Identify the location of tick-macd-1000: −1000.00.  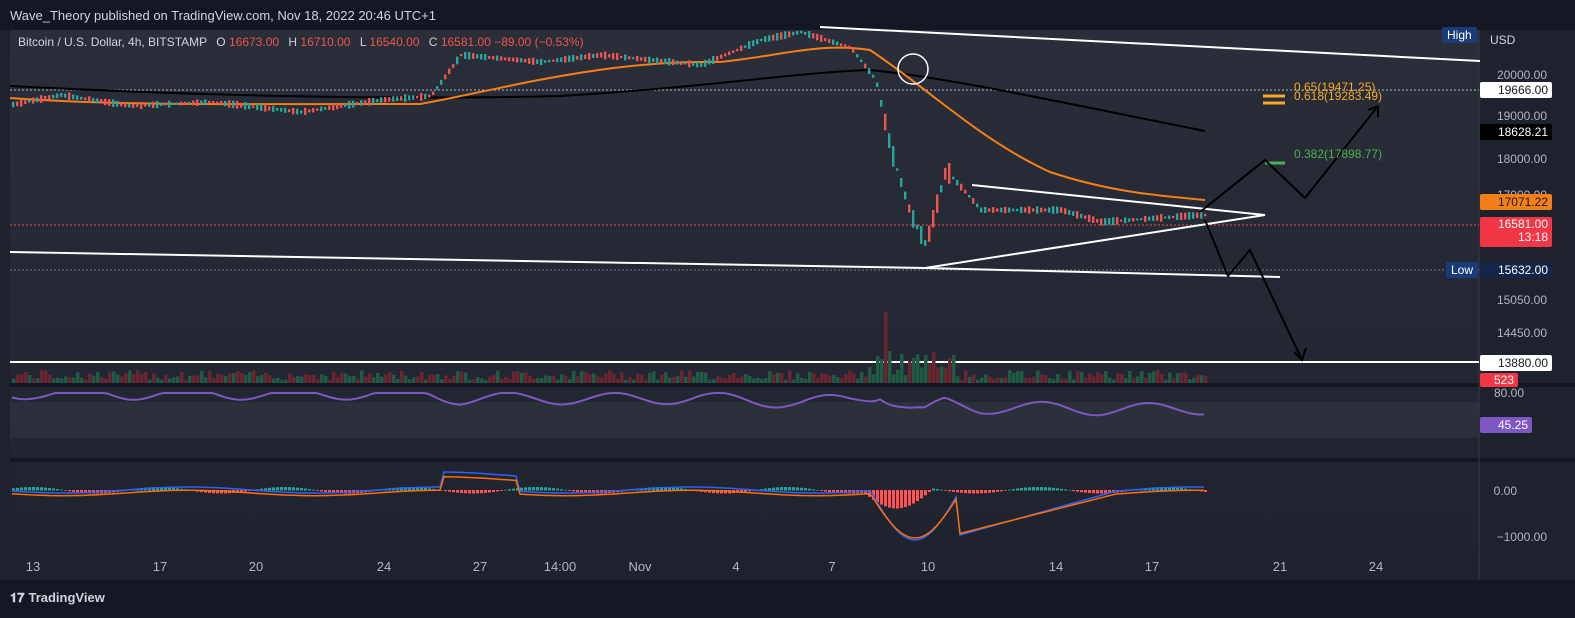
(1521, 537).